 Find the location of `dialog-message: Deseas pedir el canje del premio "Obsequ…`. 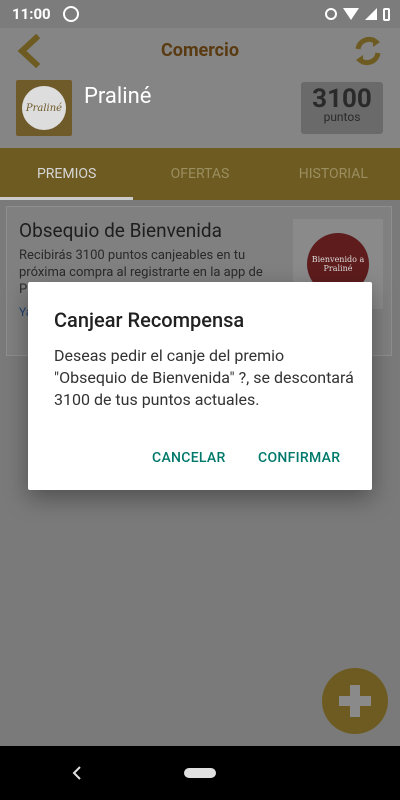

dialog-message: Deseas pedir el canje del premio "Obsequ… is located at coordinates (204, 377).